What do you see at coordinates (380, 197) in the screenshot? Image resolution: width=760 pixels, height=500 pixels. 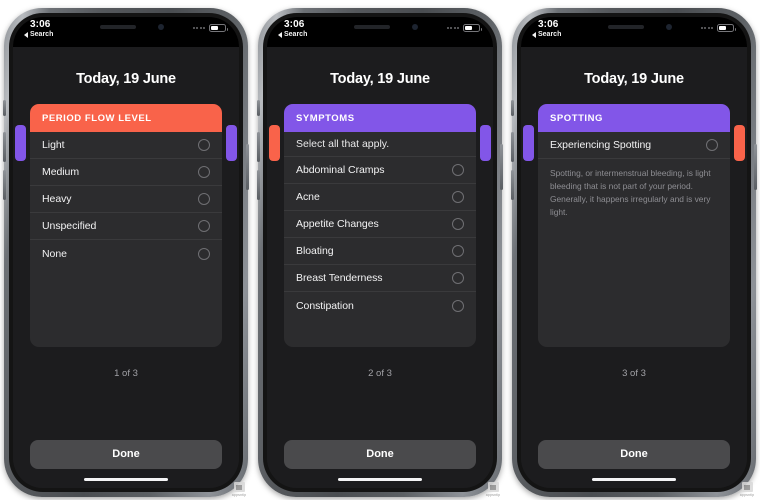 I see `option-row: Acne` at bounding box center [380, 197].